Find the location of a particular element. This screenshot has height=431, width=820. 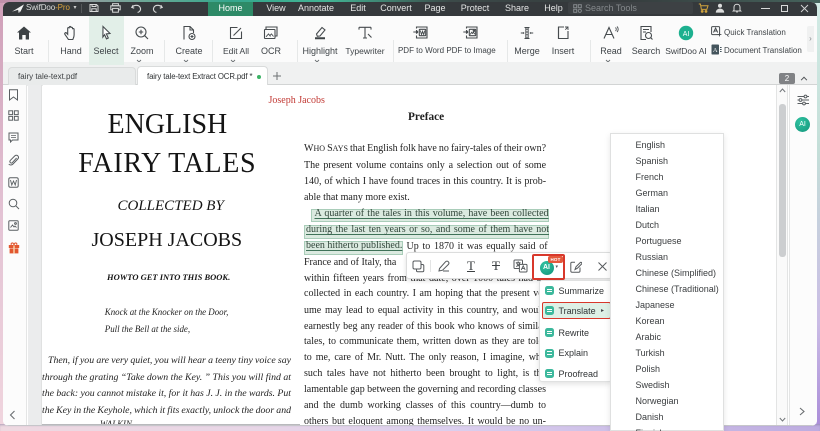

svg-text: AI is located at coordinates (686, 34).